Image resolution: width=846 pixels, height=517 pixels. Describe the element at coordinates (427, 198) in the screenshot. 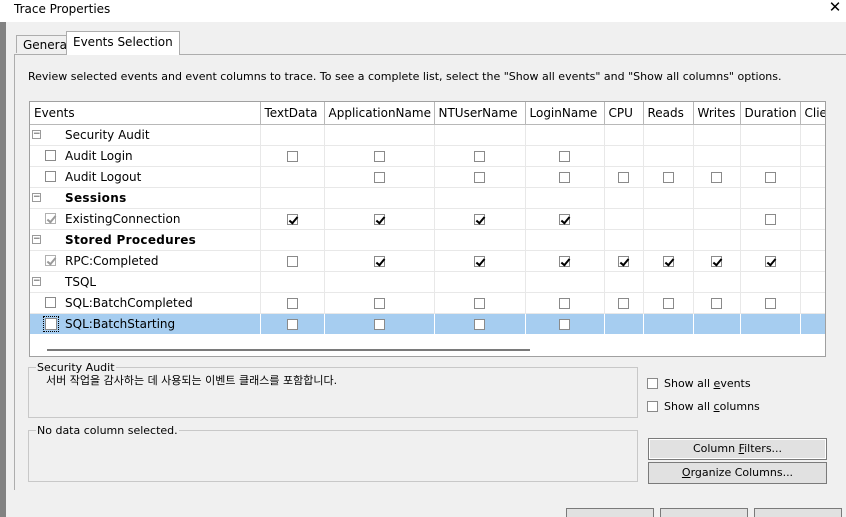

I see `category-row: − Sessions` at that location.